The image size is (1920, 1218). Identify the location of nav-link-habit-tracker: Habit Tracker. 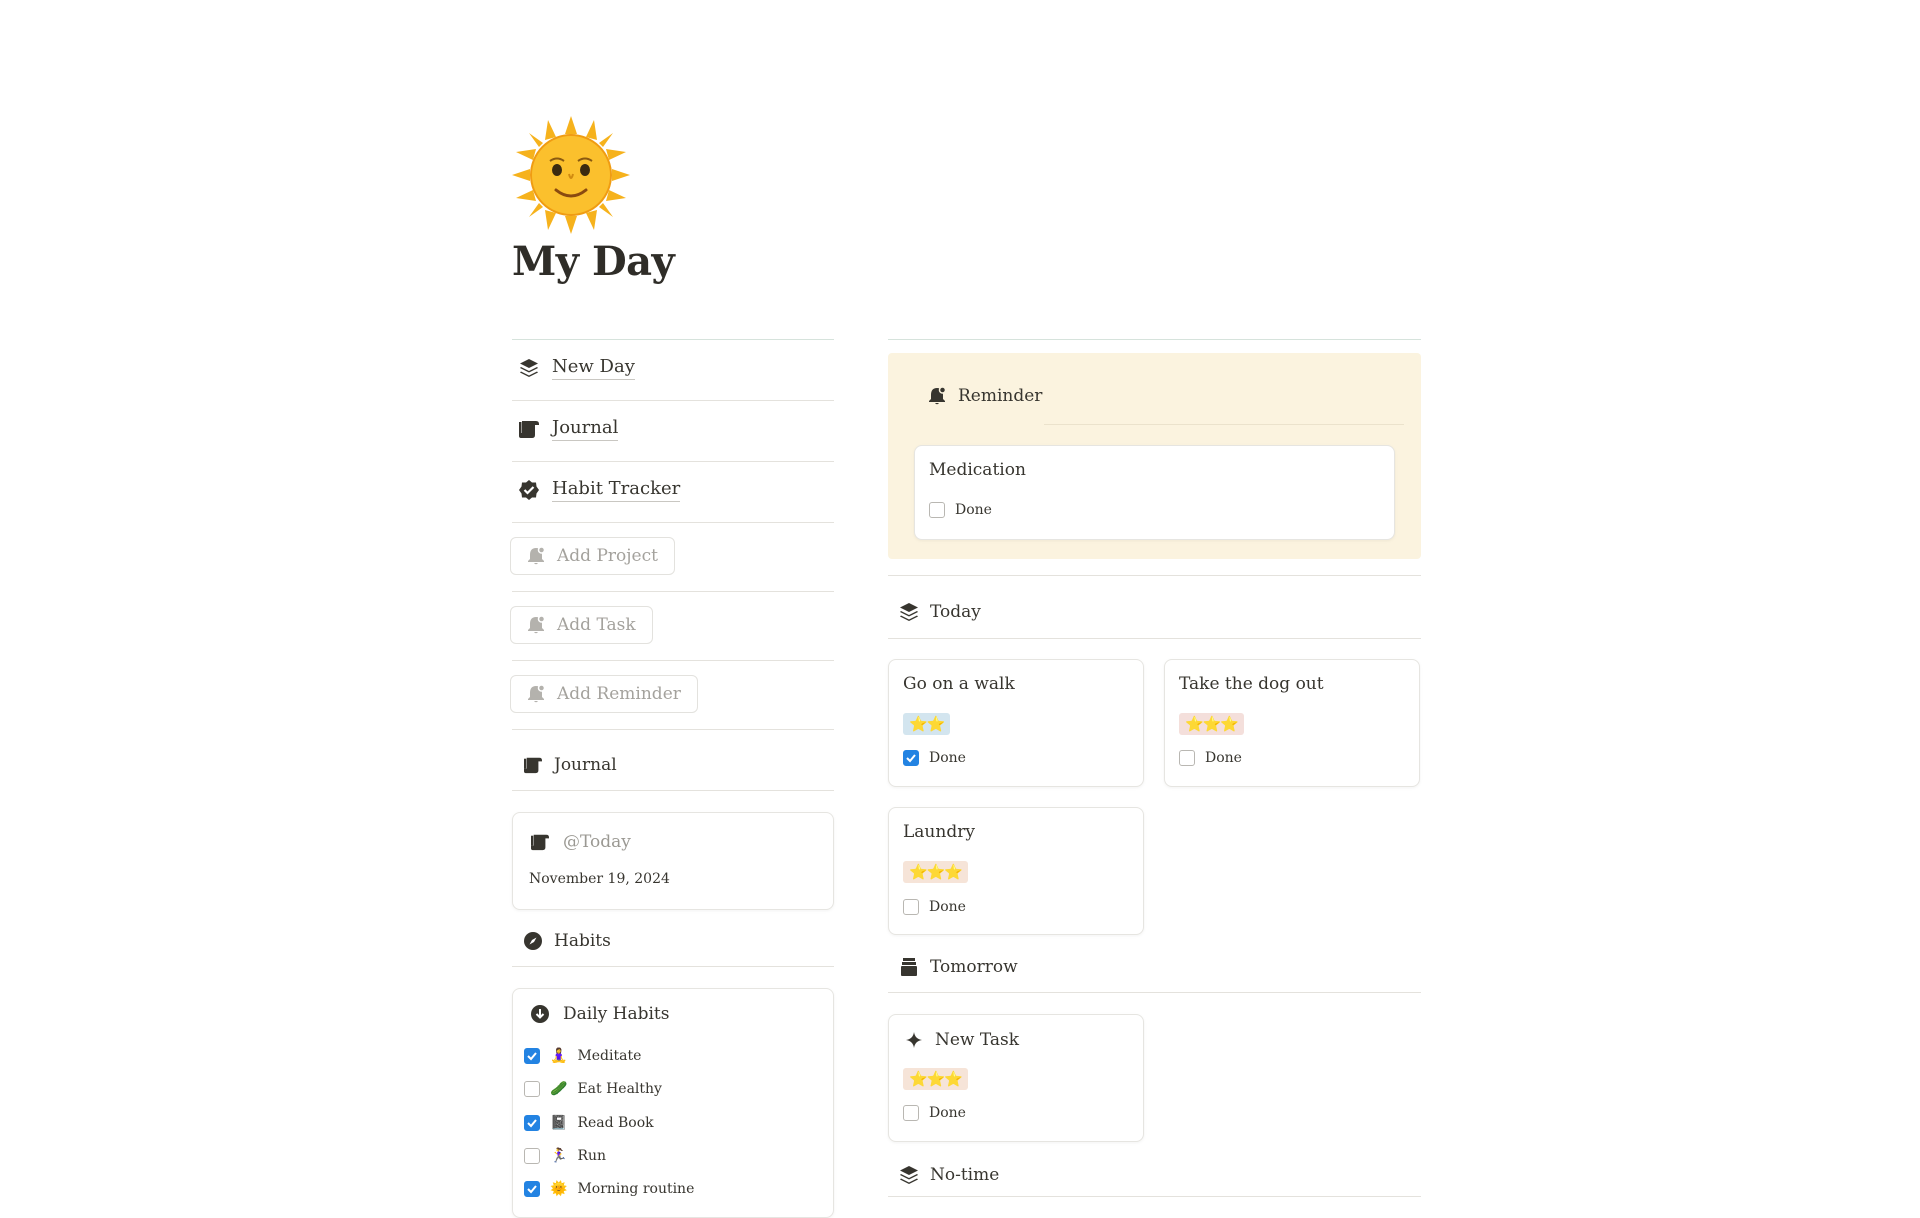
(599, 490).